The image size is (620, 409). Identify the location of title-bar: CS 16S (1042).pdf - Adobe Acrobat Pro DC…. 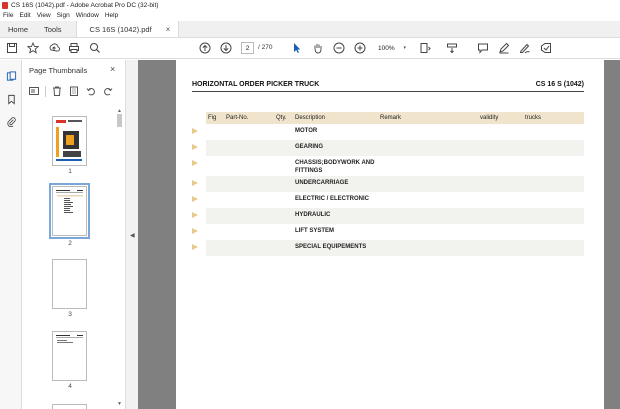
(310, 5).